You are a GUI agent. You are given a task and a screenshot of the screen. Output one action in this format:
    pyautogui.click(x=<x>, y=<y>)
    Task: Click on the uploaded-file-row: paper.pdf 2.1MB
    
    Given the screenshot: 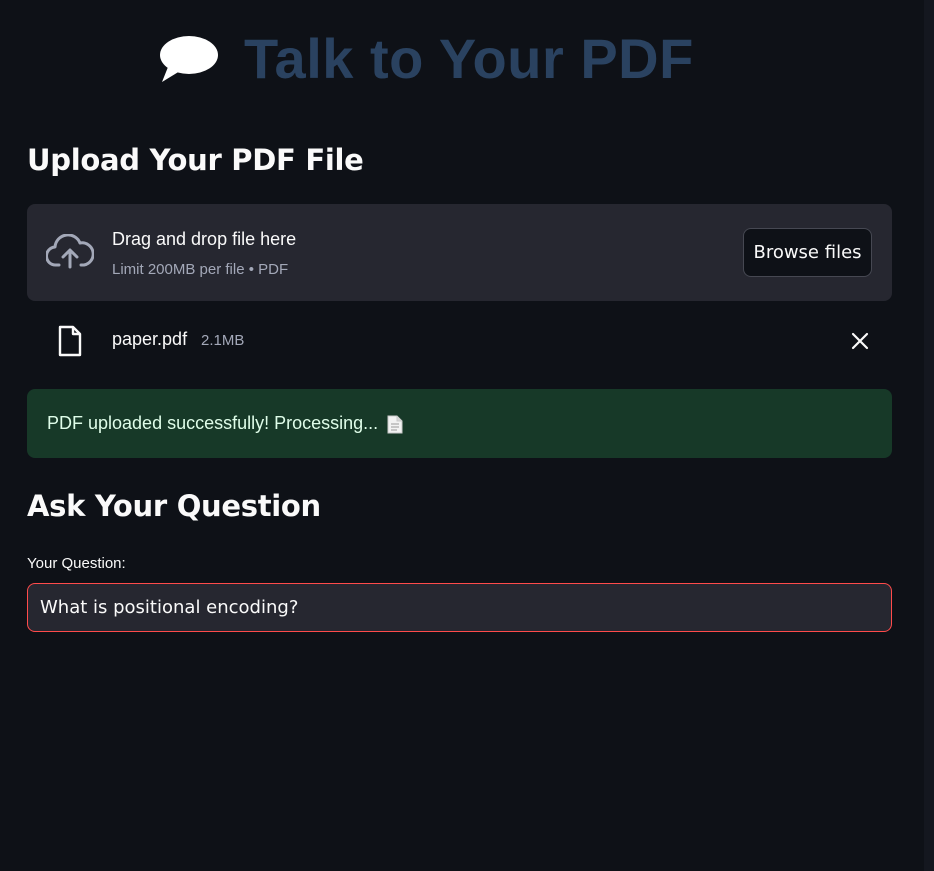 What is the action you would take?
    pyautogui.click(x=459, y=341)
    